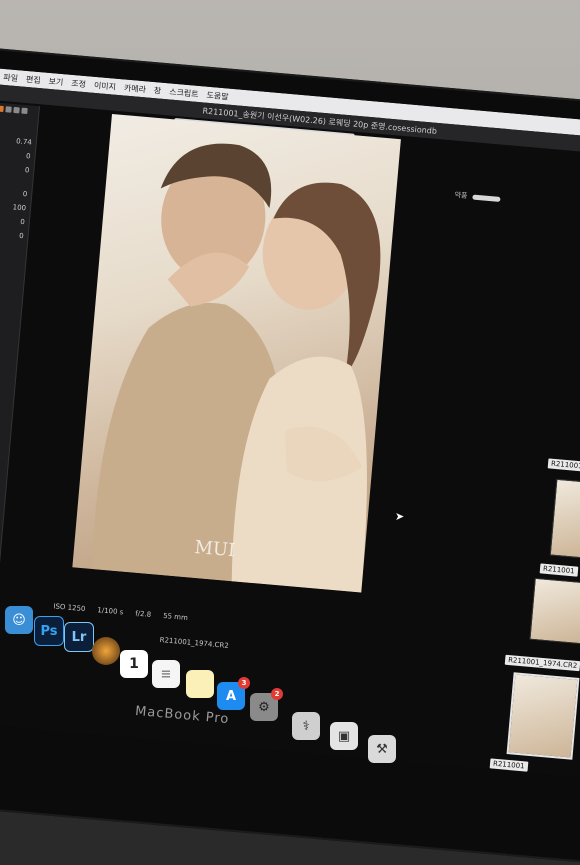 The width and height of the screenshot is (580, 865). What do you see at coordinates (306, 726) in the screenshot?
I see `disk-utility-icon: ⚕` at bounding box center [306, 726].